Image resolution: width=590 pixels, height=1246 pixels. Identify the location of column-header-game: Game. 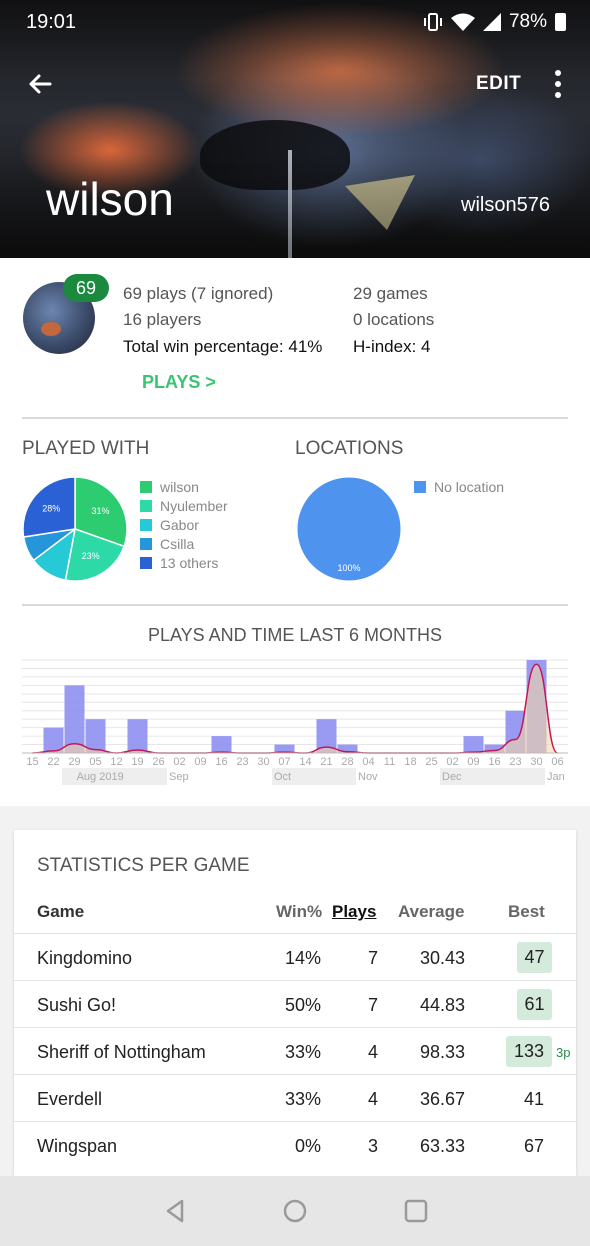
(60, 912).